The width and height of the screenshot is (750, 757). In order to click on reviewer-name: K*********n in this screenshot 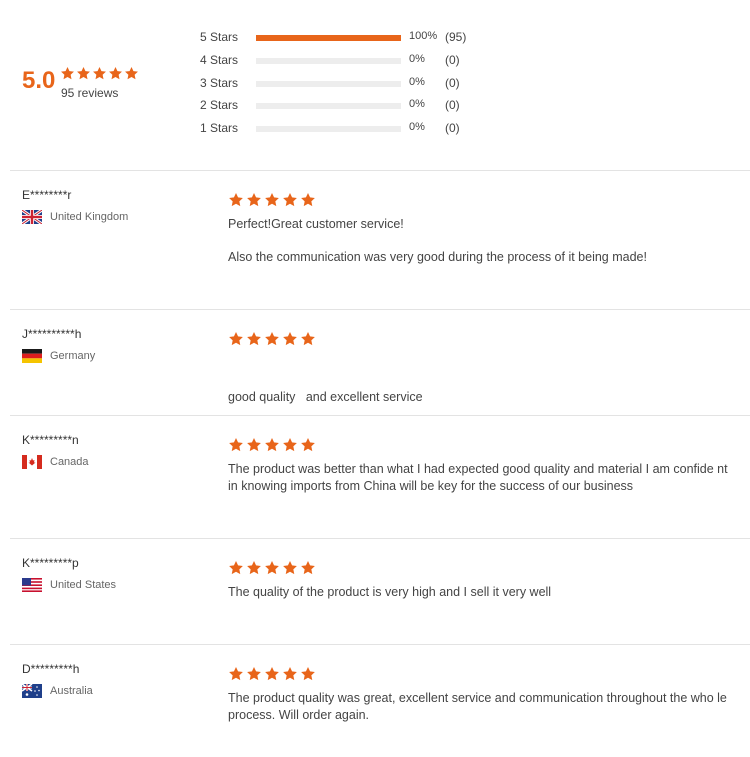, I will do `click(50, 440)`.